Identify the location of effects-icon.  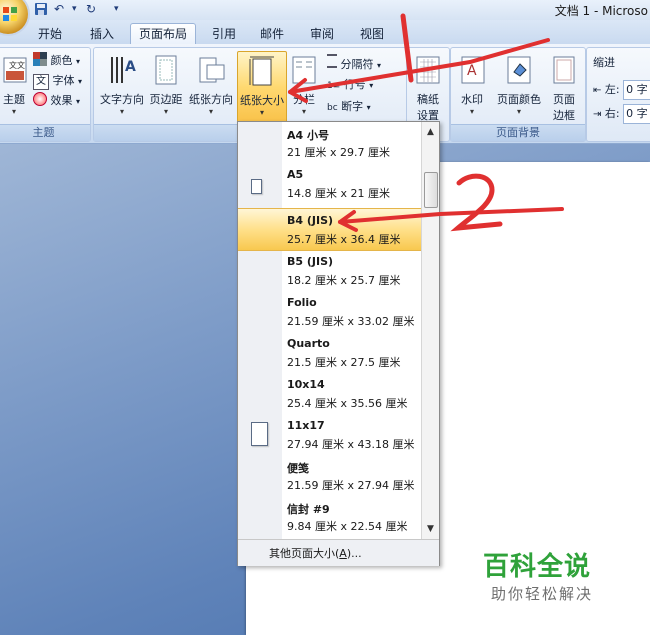
(40, 99).